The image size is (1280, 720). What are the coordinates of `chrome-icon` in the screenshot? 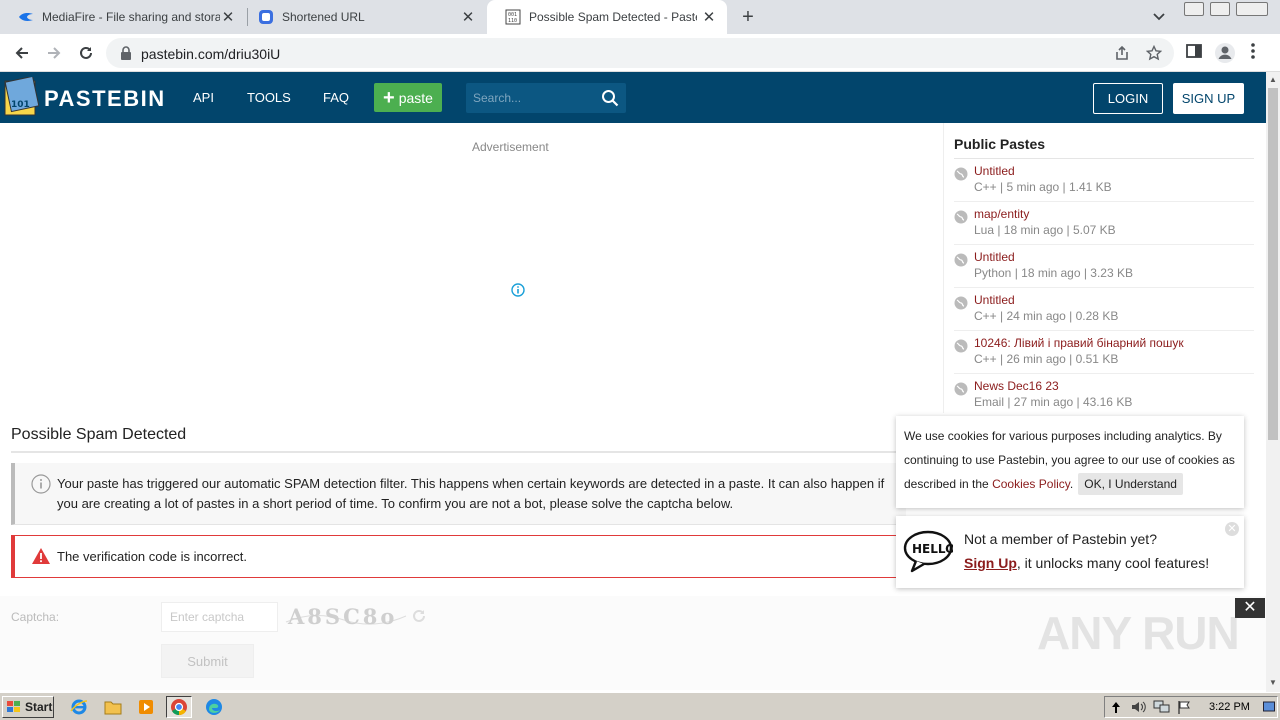 It's located at (179, 707).